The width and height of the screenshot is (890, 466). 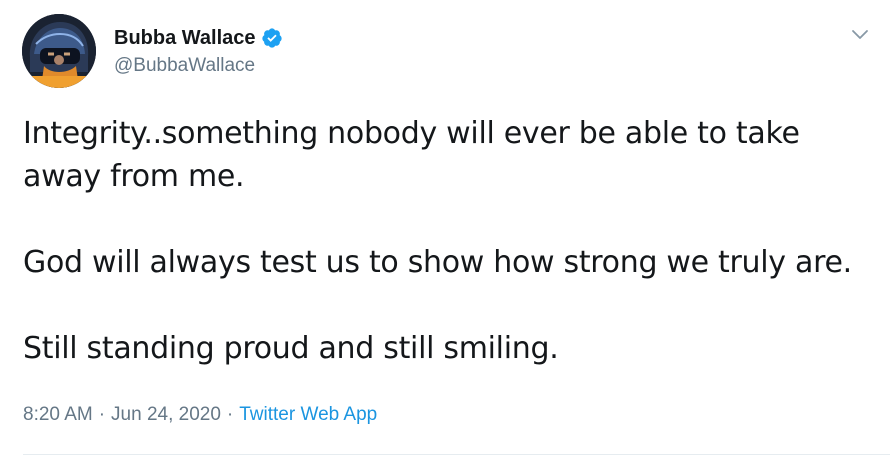 I want to click on display-name: Bubba Wallace, so click(x=185, y=38).